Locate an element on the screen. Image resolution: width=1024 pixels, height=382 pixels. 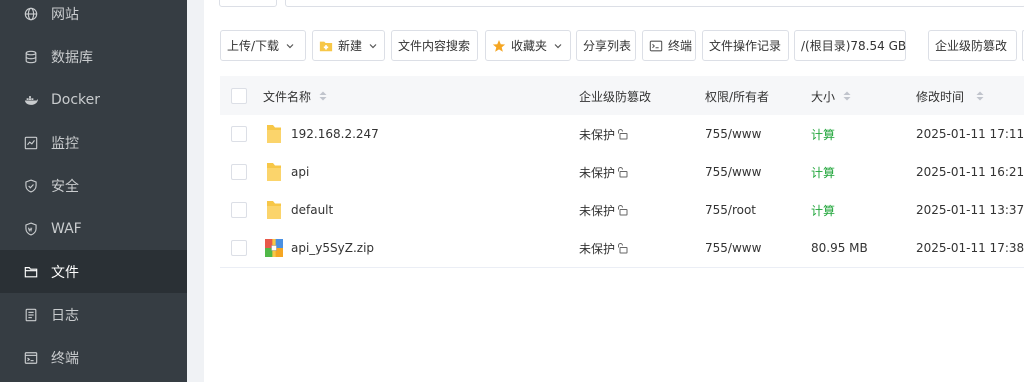
column-header-mtime: 修改时间 is located at coordinates (950, 96).